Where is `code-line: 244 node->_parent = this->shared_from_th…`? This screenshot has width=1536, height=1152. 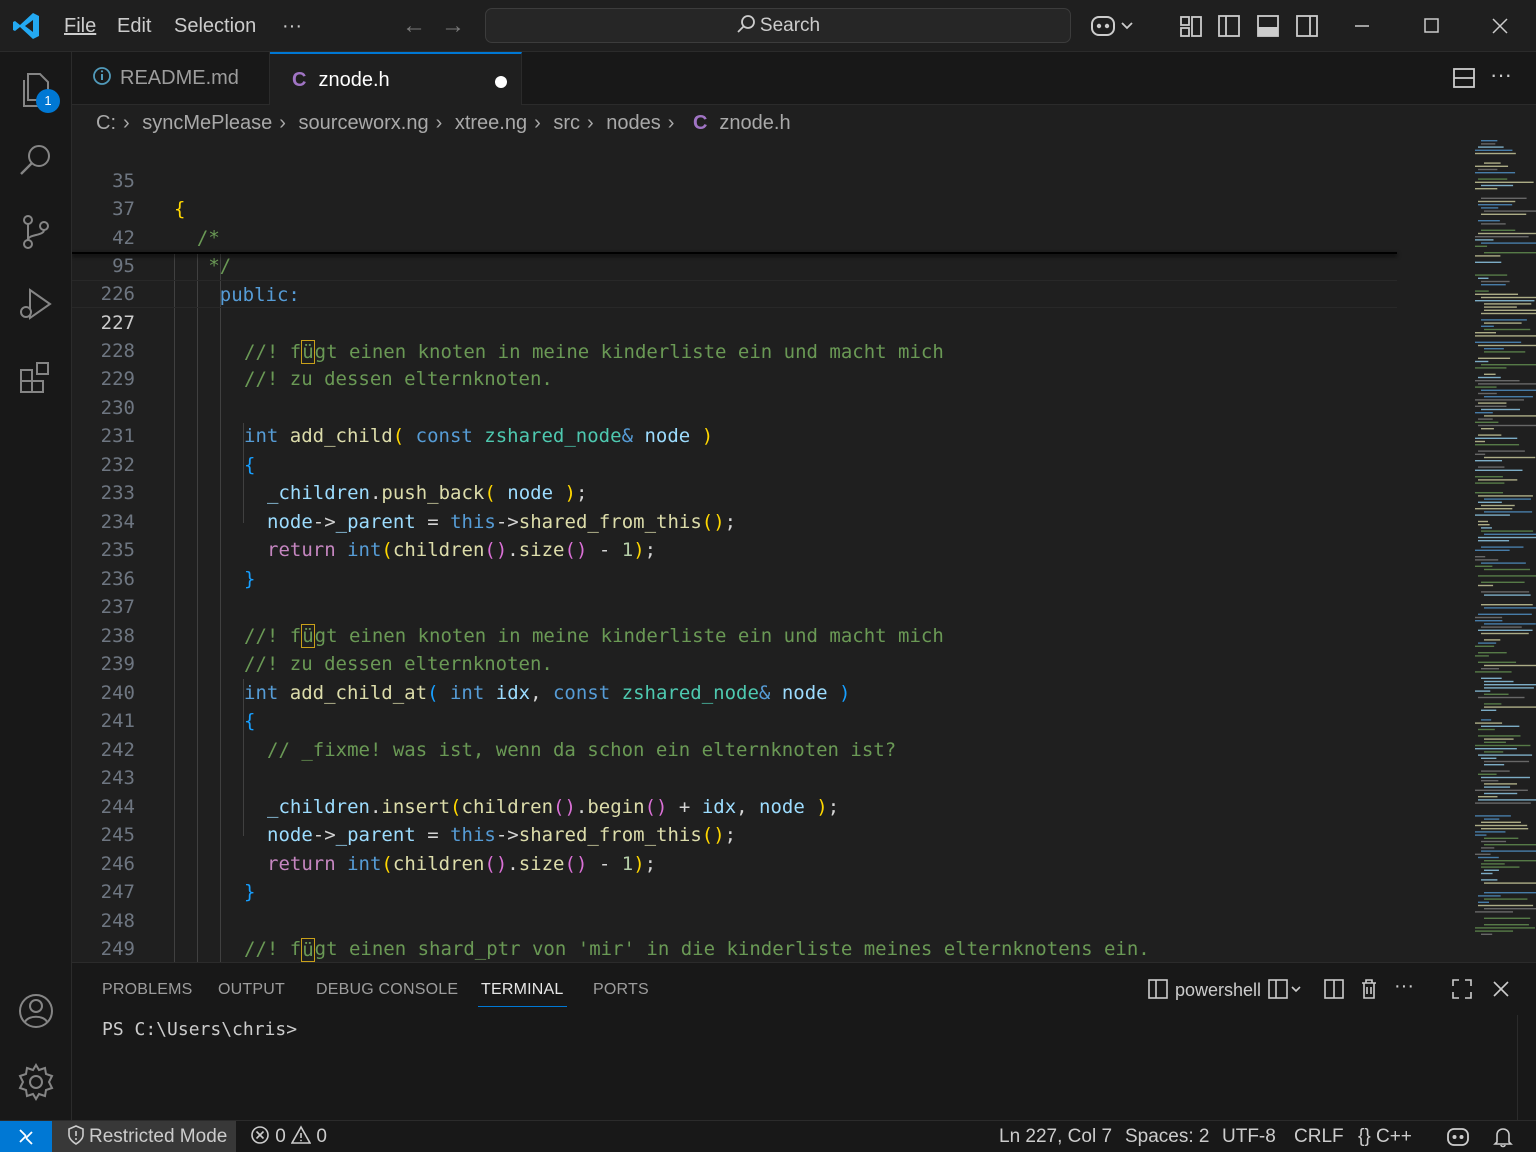 code-line: 244 node->_parent = this->shared_from_th… is located at coordinates (734, 805).